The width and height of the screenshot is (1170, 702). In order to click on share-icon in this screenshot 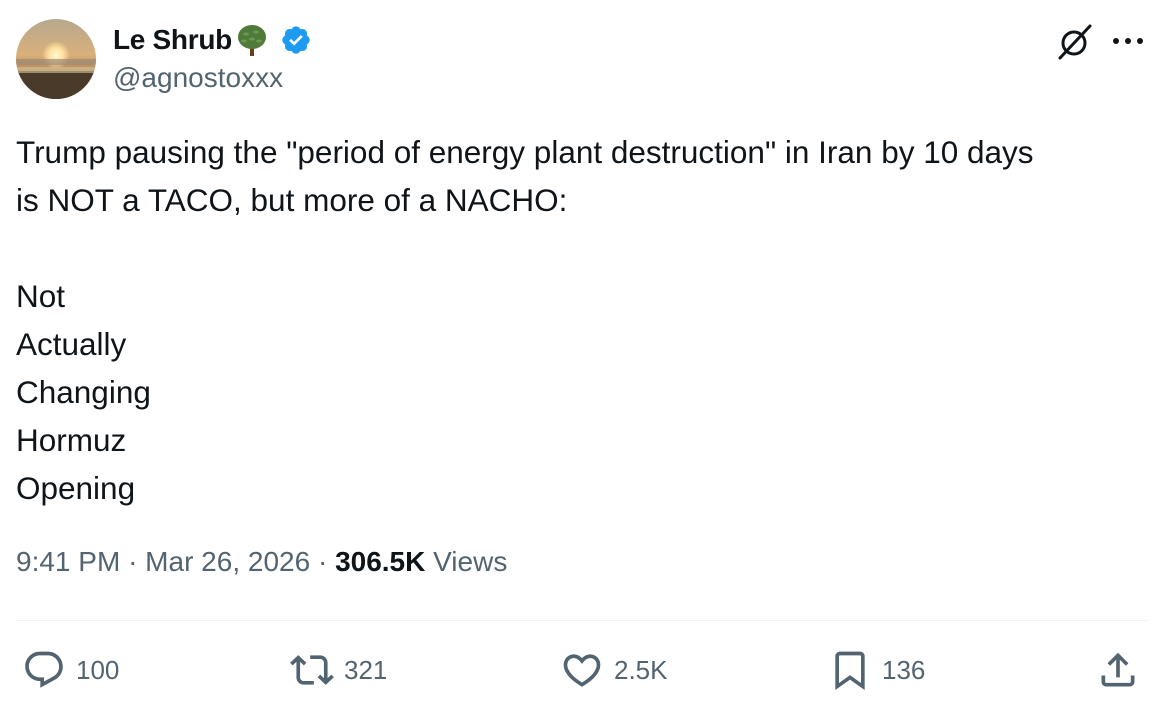, I will do `click(1118, 669)`.